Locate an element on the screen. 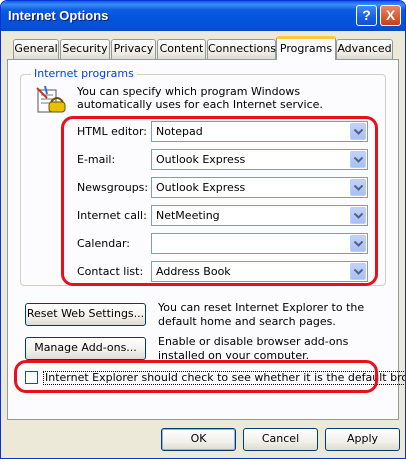 The width and height of the screenshot is (406, 459). programs-icon is located at coordinates (52, 102).